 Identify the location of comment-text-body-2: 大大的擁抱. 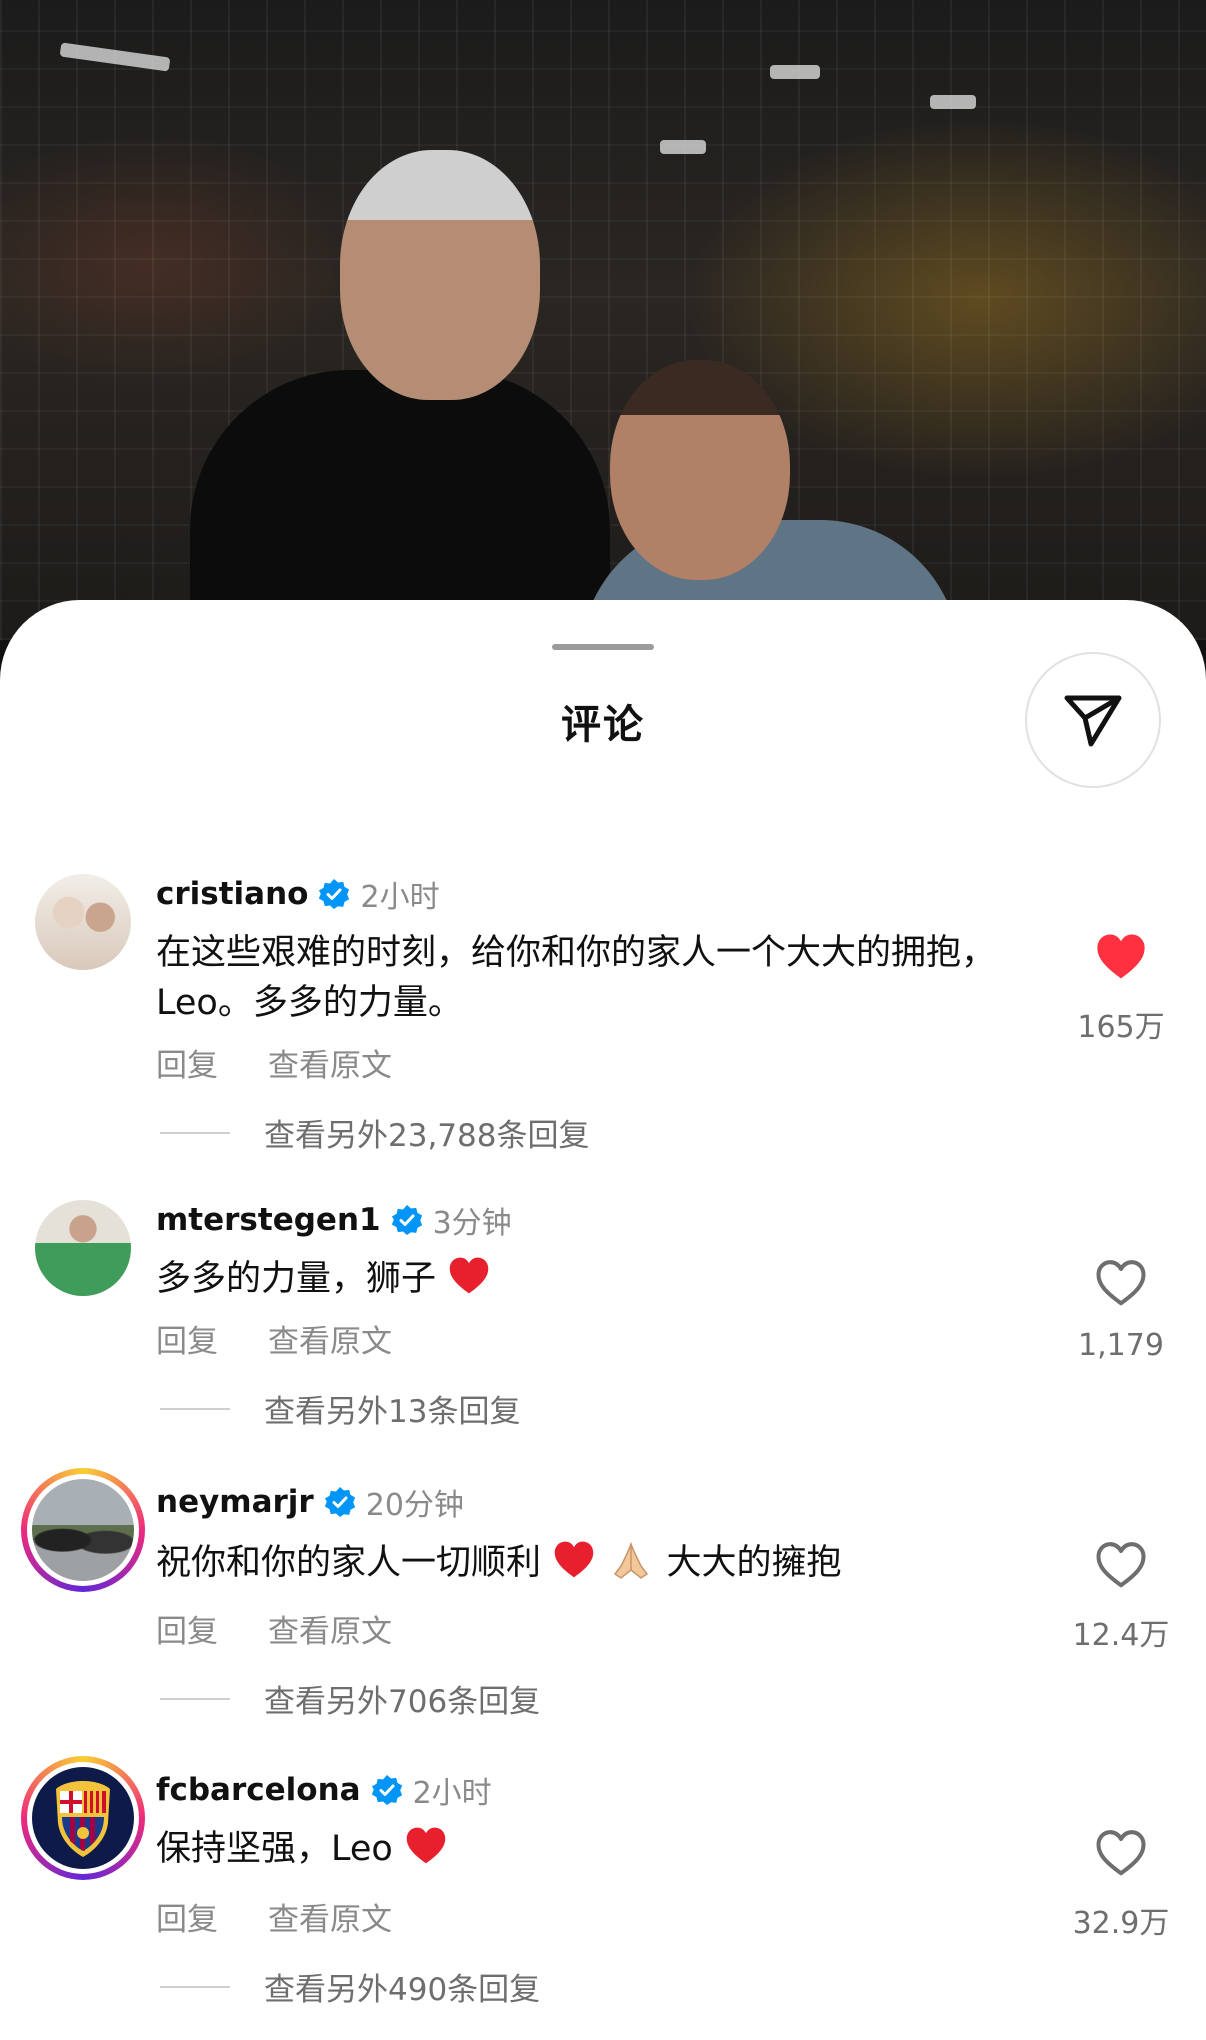
(754, 1563).